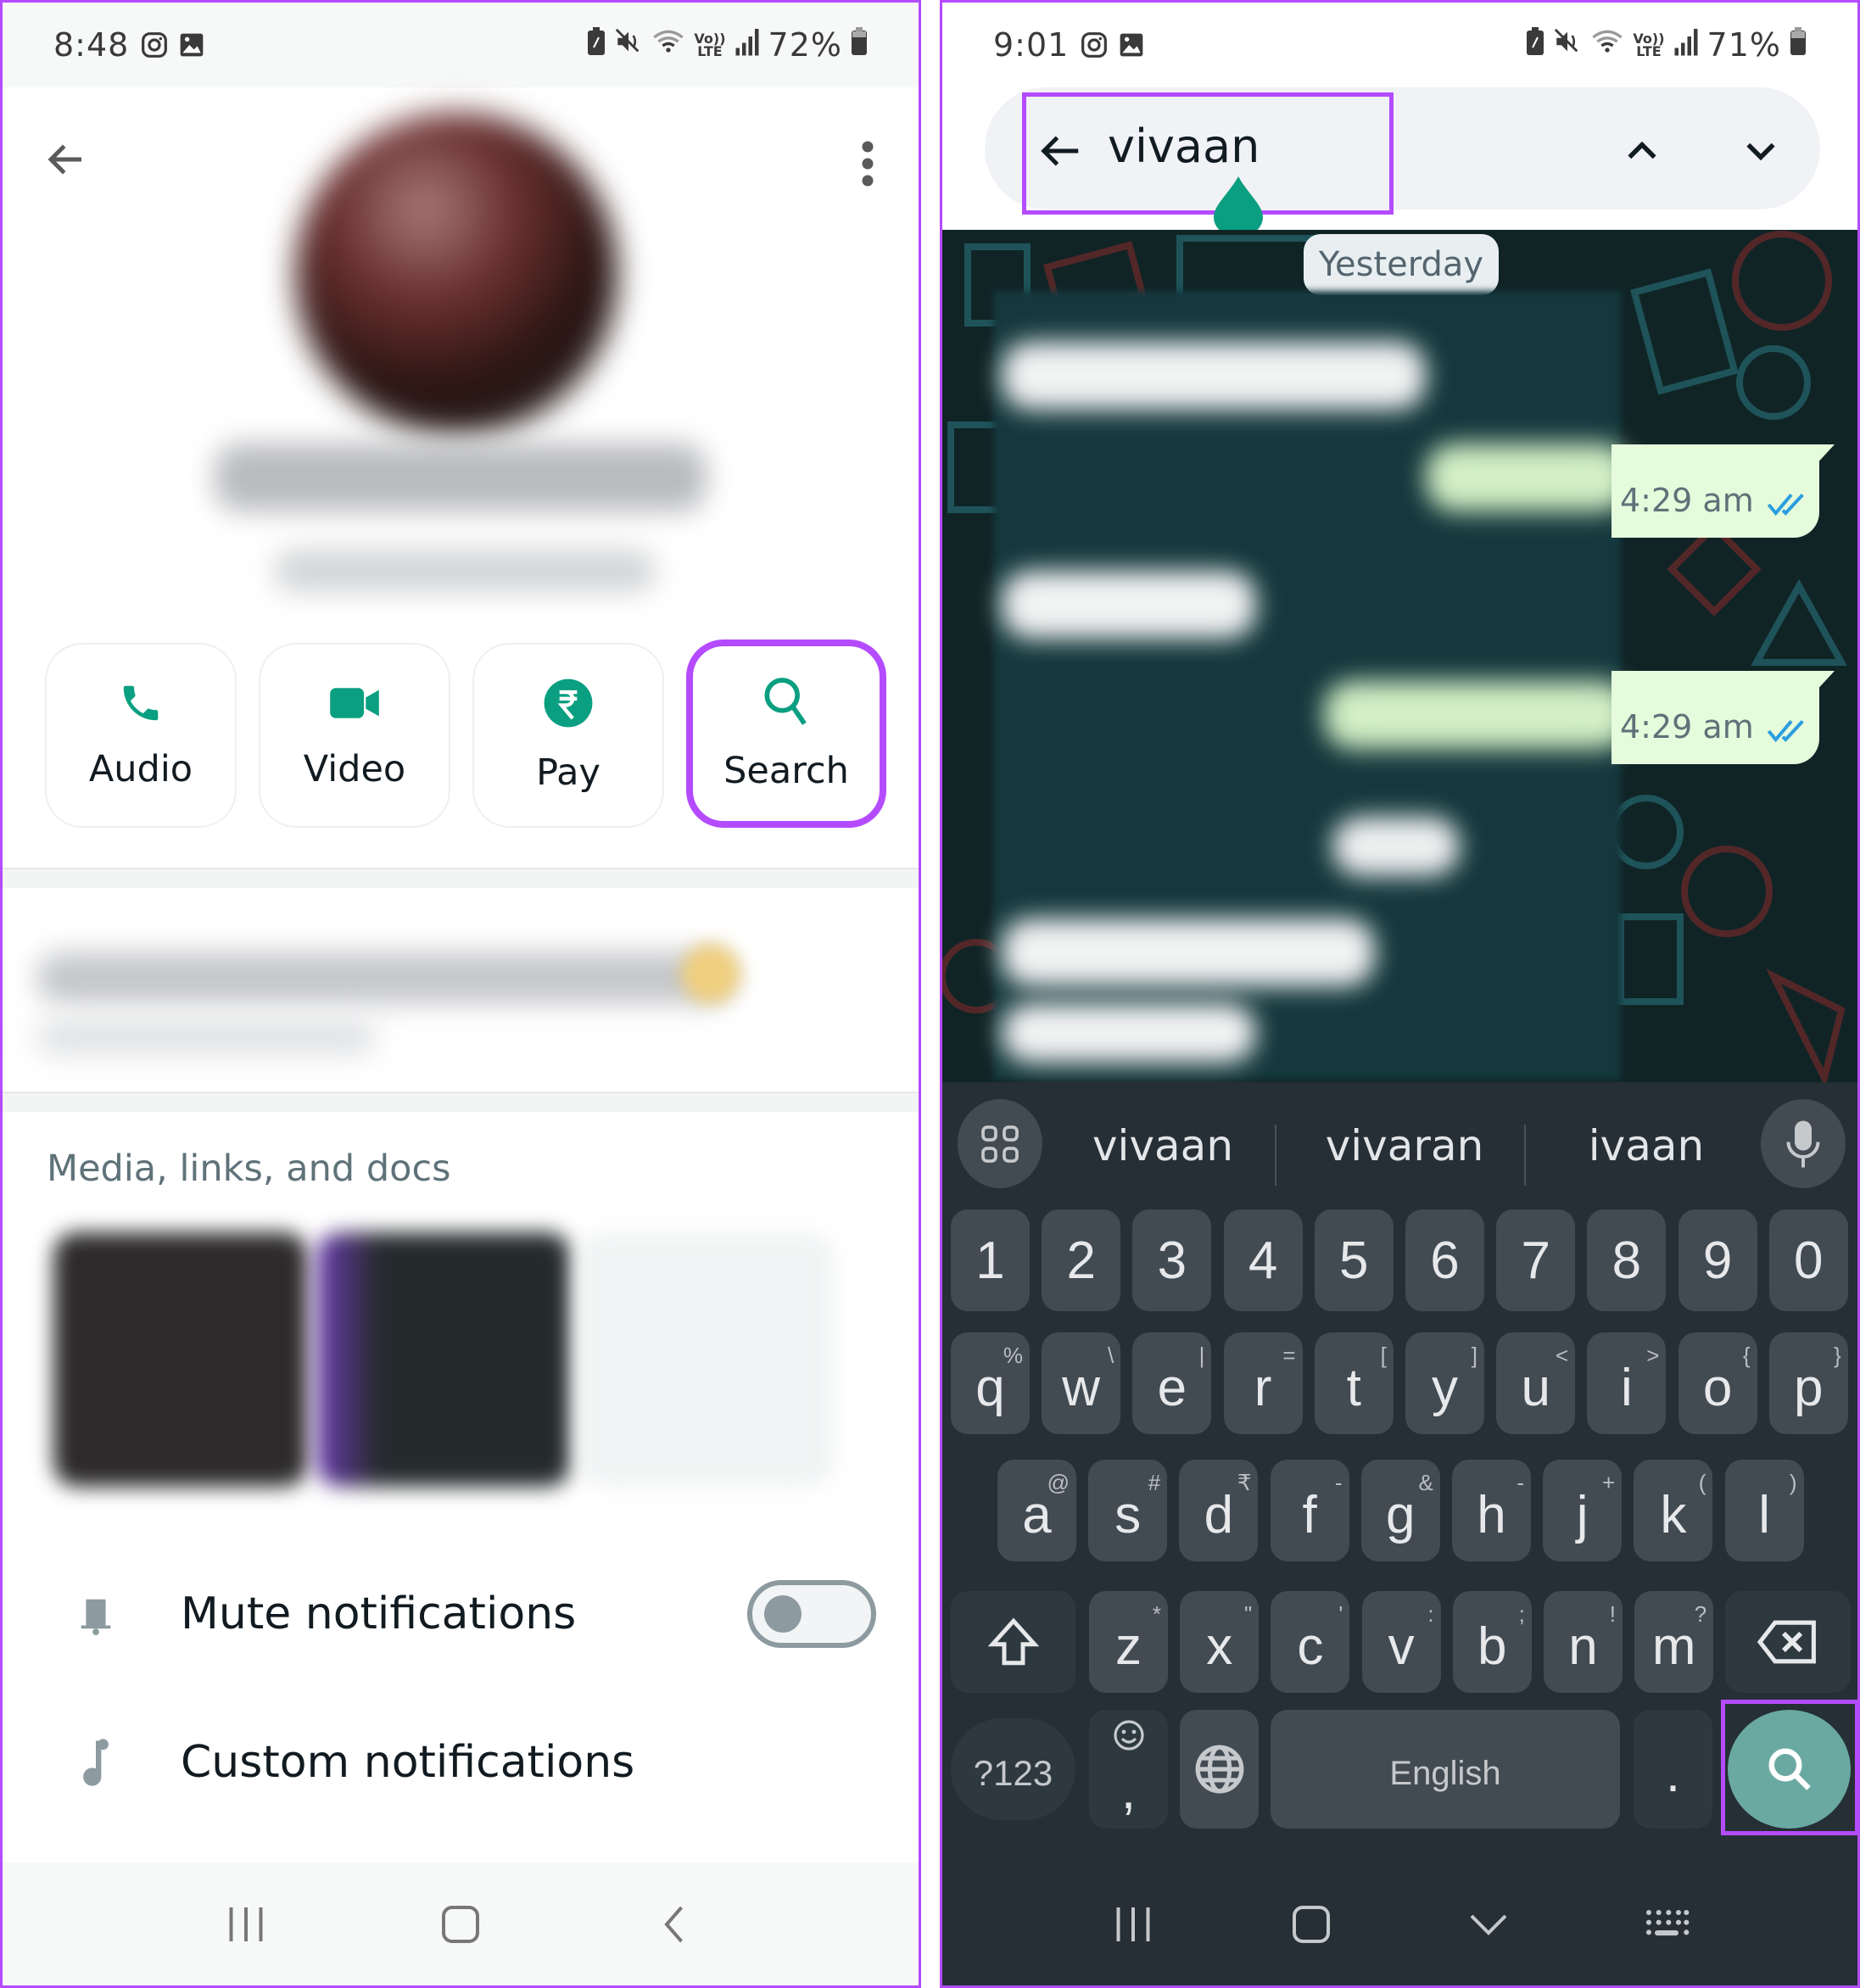 This screenshot has width=1860, height=1988. I want to click on video-call-button: Video, so click(354, 735).